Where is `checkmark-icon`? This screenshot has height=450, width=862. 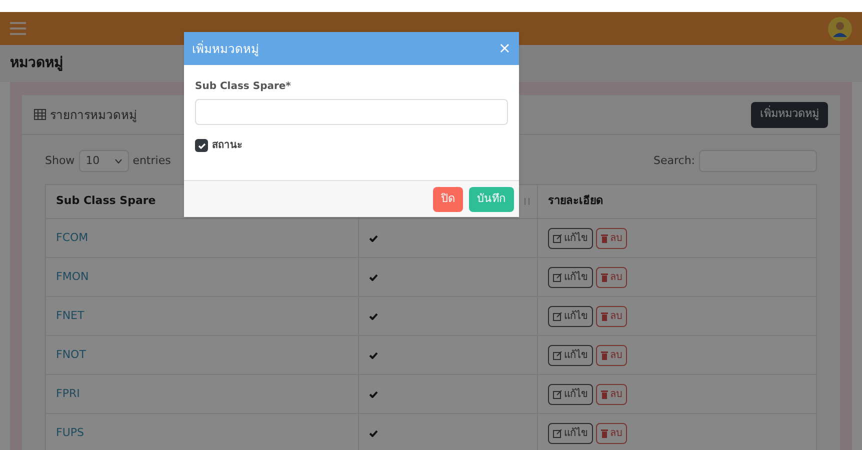 checkmark-icon is located at coordinates (202, 145).